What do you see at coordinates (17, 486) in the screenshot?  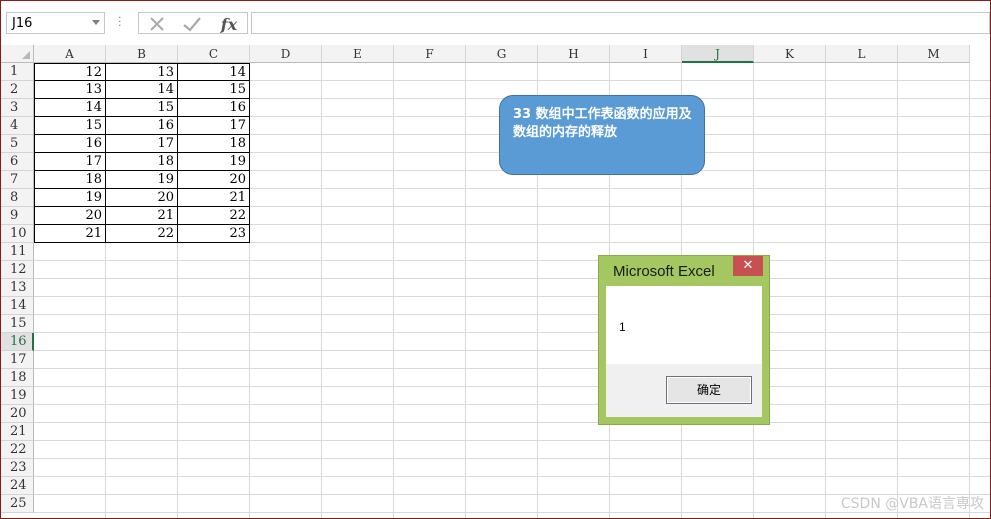 I see `row-header-24: 24` at bounding box center [17, 486].